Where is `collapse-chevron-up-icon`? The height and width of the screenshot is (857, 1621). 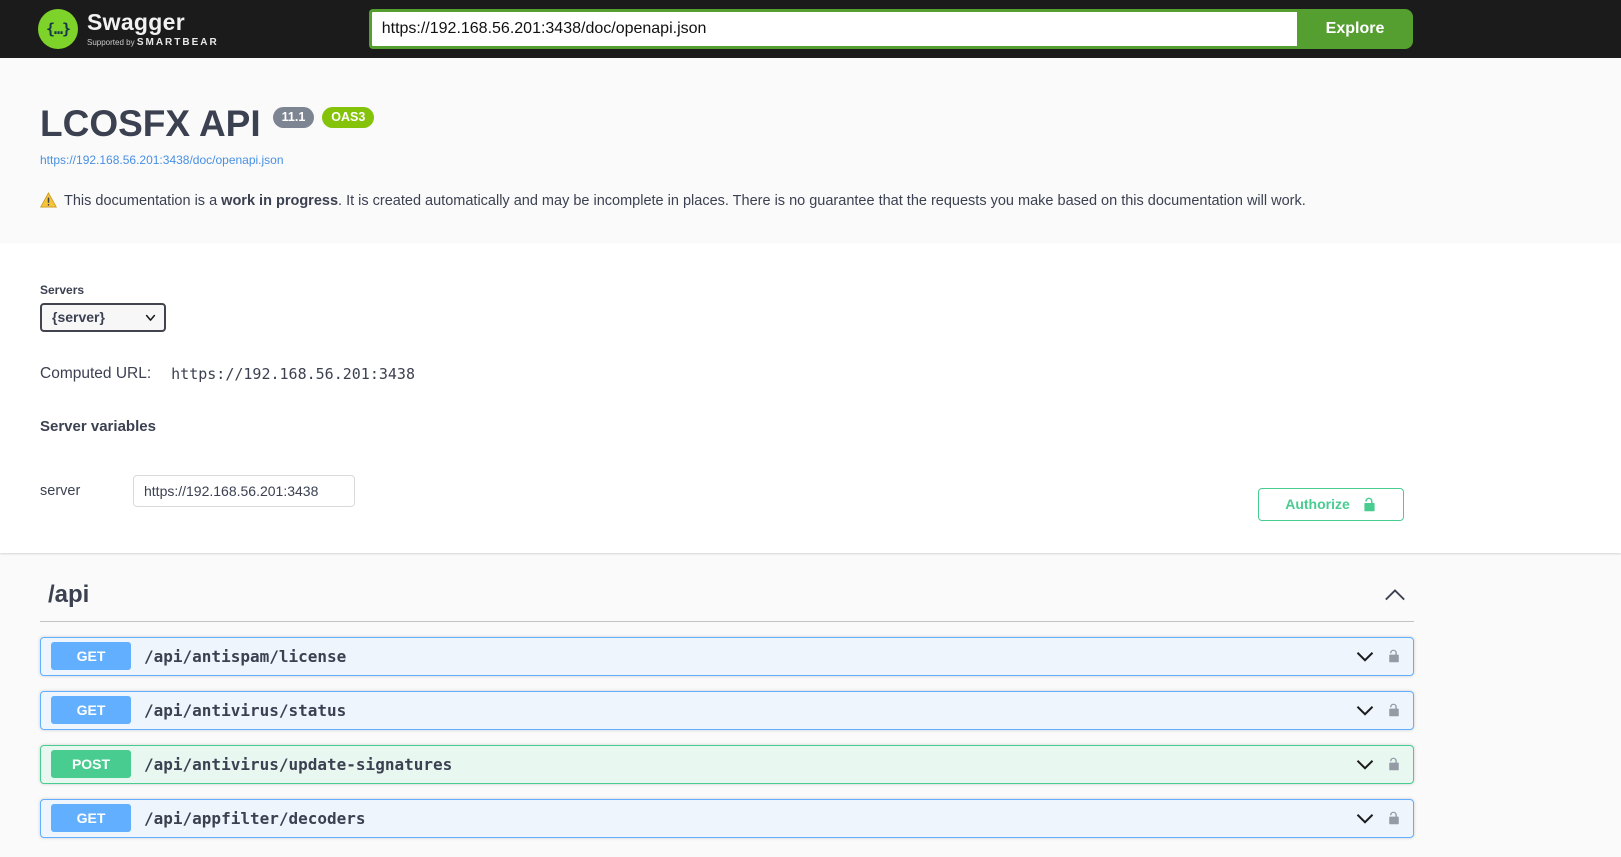 collapse-chevron-up-icon is located at coordinates (1395, 595).